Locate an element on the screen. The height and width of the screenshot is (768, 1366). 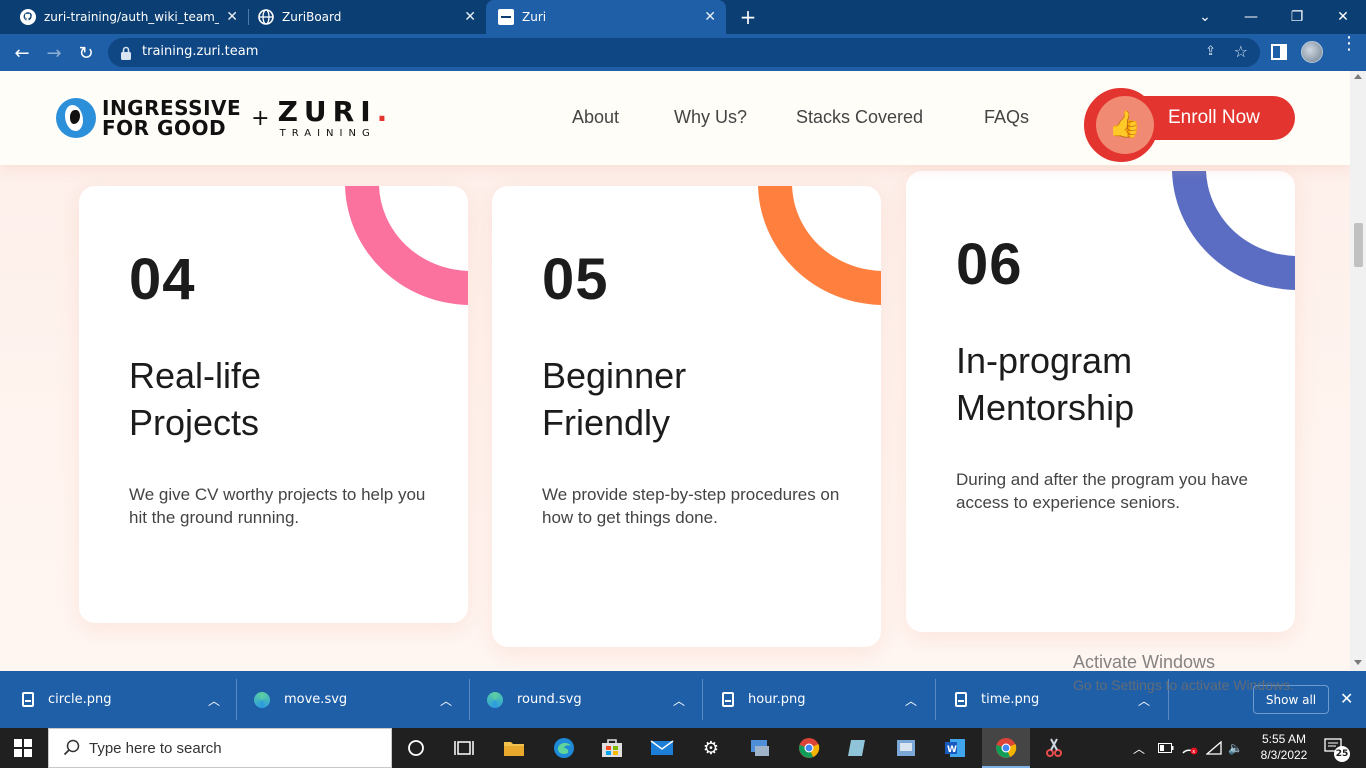
mail-icon is located at coordinates (662, 748).